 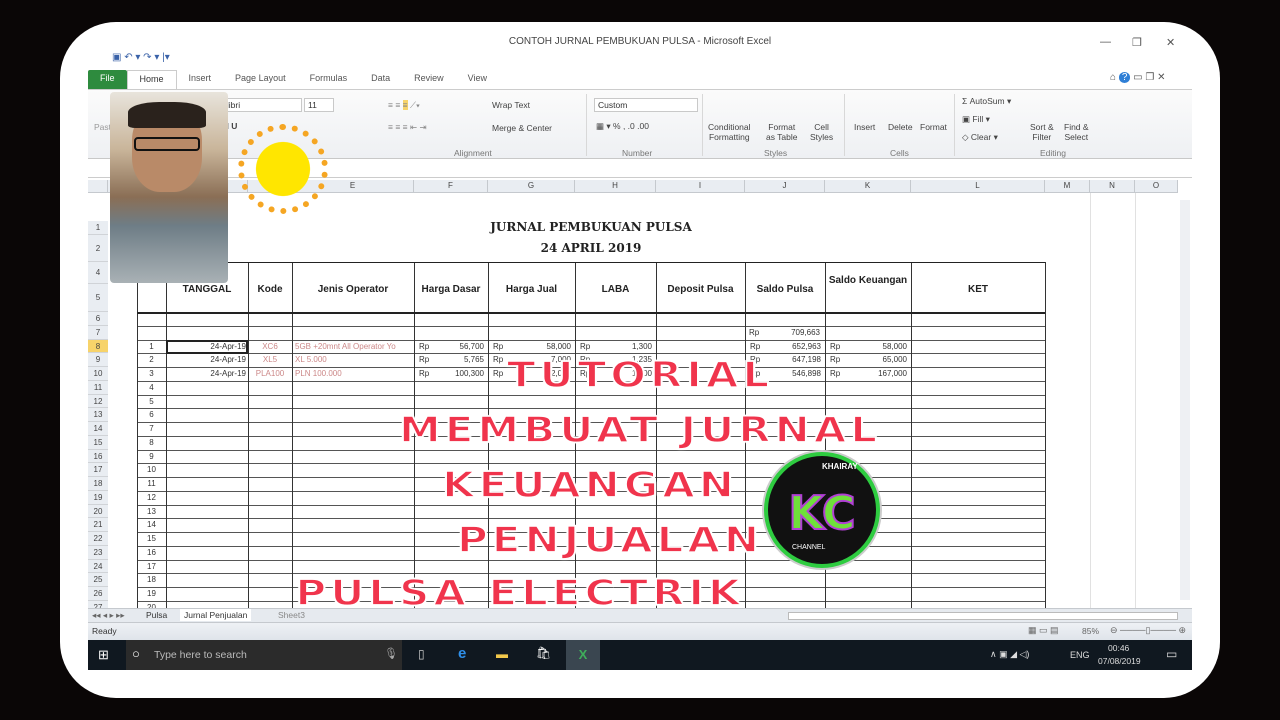 I want to click on status-ready: Ready, so click(x=104, y=631).